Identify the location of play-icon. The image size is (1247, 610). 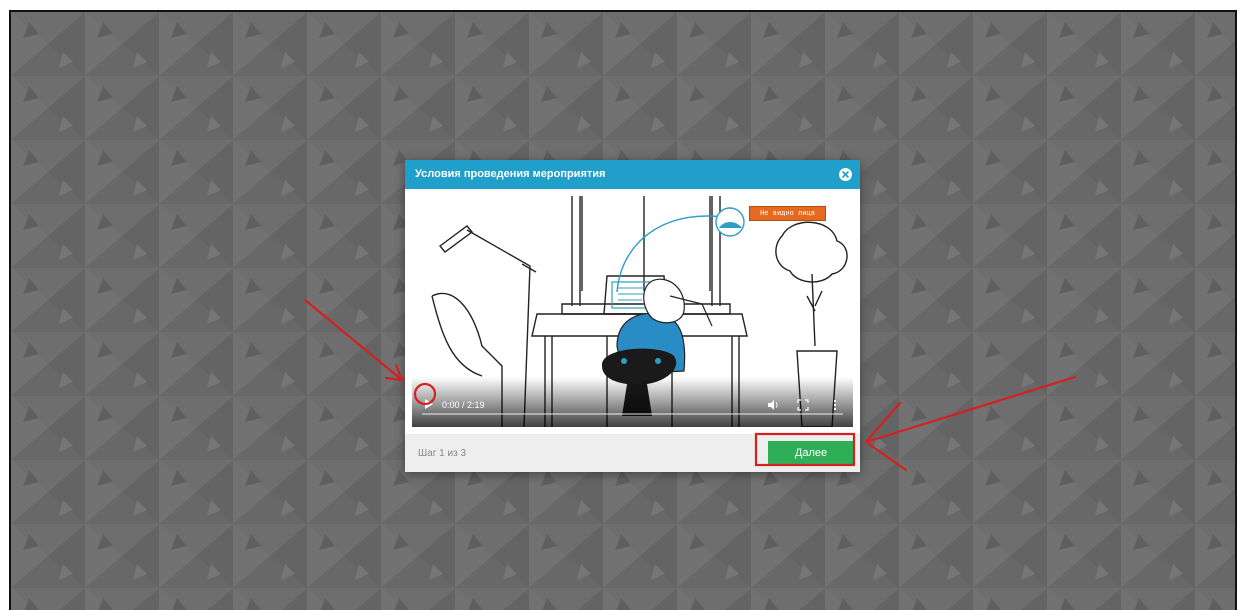
(429, 404).